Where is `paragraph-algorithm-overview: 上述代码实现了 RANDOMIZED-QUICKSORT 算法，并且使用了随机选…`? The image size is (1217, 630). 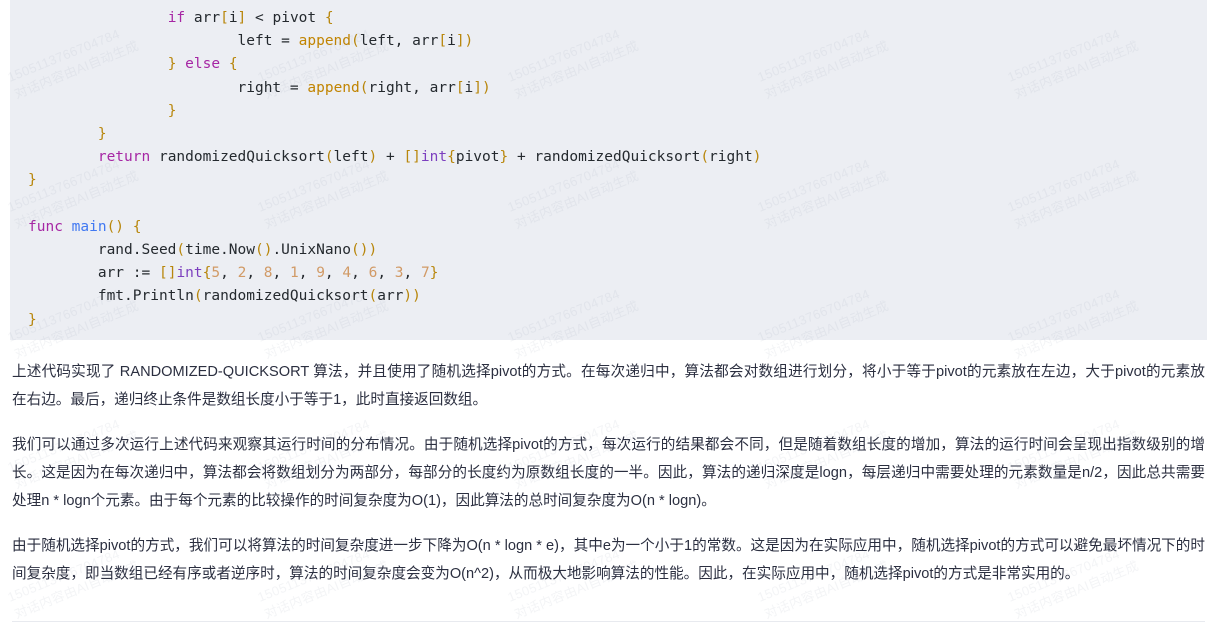 paragraph-algorithm-overview: 上述代码实现了 RANDOMIZED-QUICKSORT 算法，并且使用了随机选… is located at coordinates (608, 386).